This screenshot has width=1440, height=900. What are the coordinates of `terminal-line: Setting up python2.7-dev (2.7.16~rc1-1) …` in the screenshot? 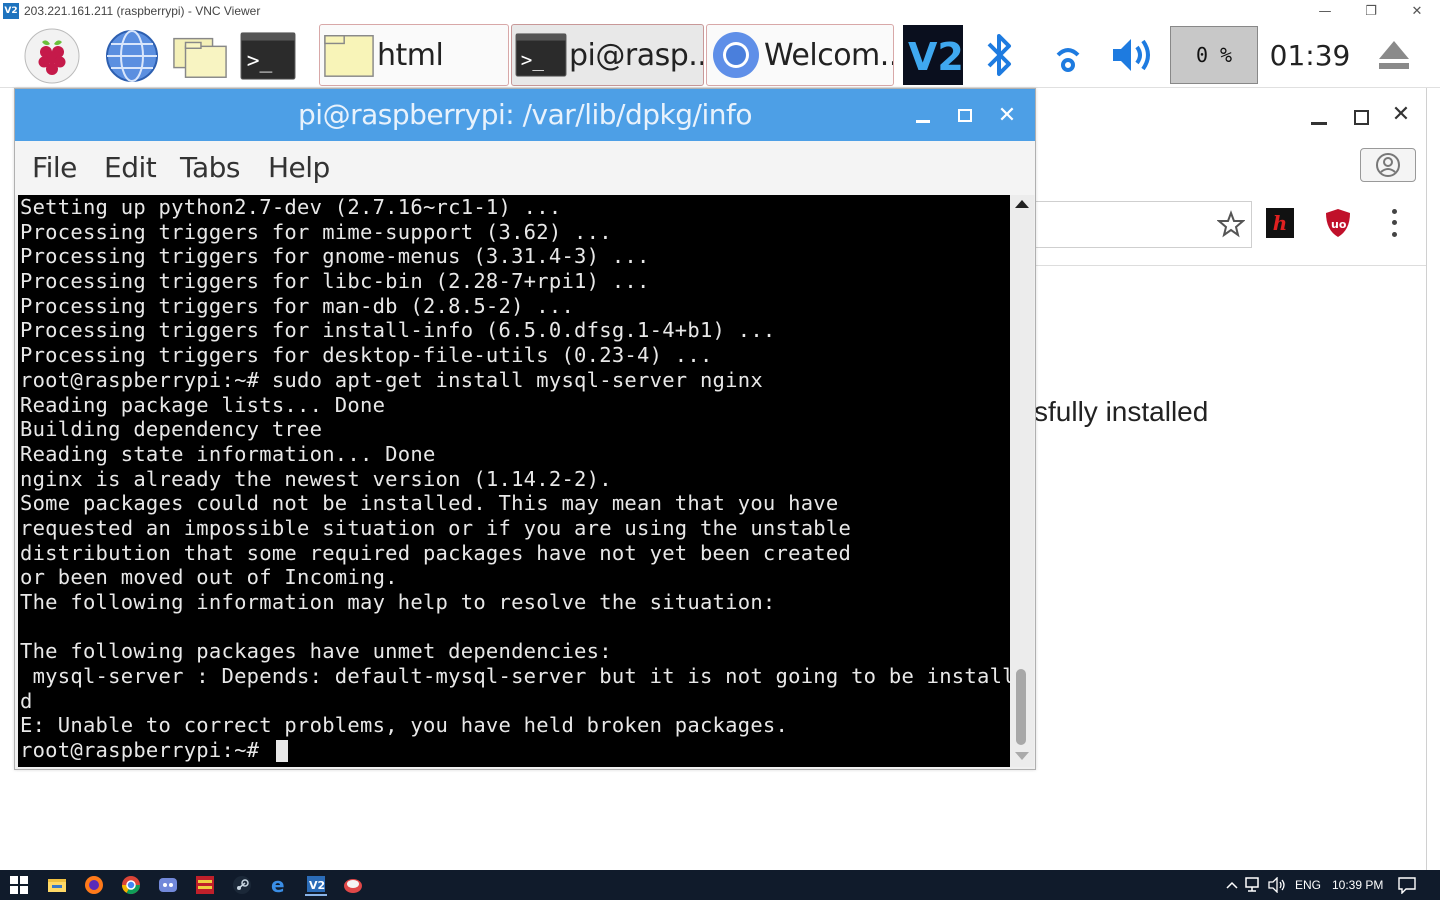 It's located at (291, 207).